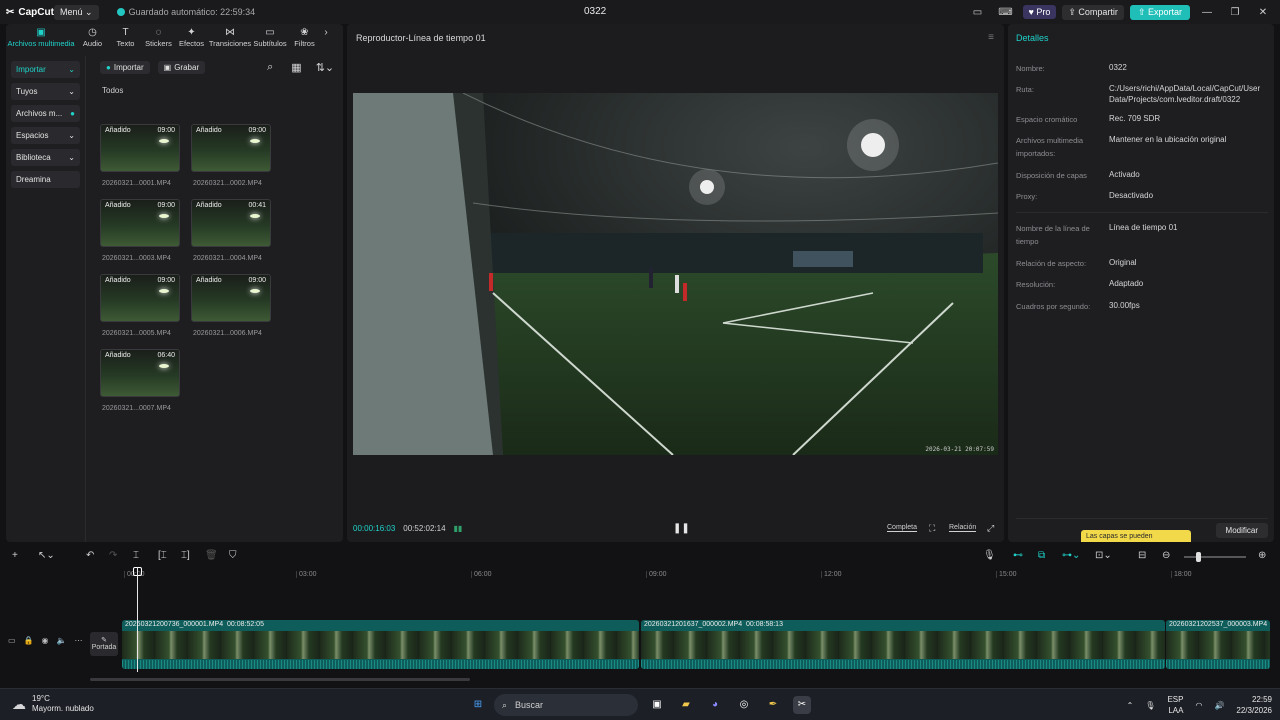 The image size is (1280, 720). I want to click on fullscreen-icon: ⤢, so click(990, 528).